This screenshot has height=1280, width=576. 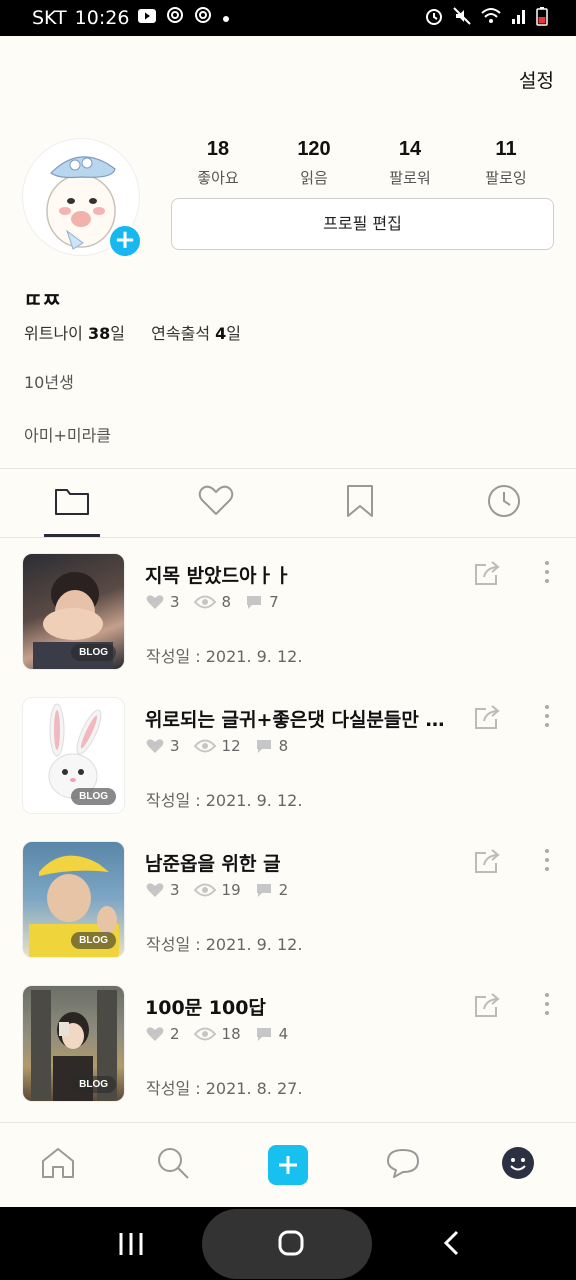 What do you see at coordinates (218, 178) in the screenshot?
I see `stat-label: 좋아요` at bounding box center [218, 178].